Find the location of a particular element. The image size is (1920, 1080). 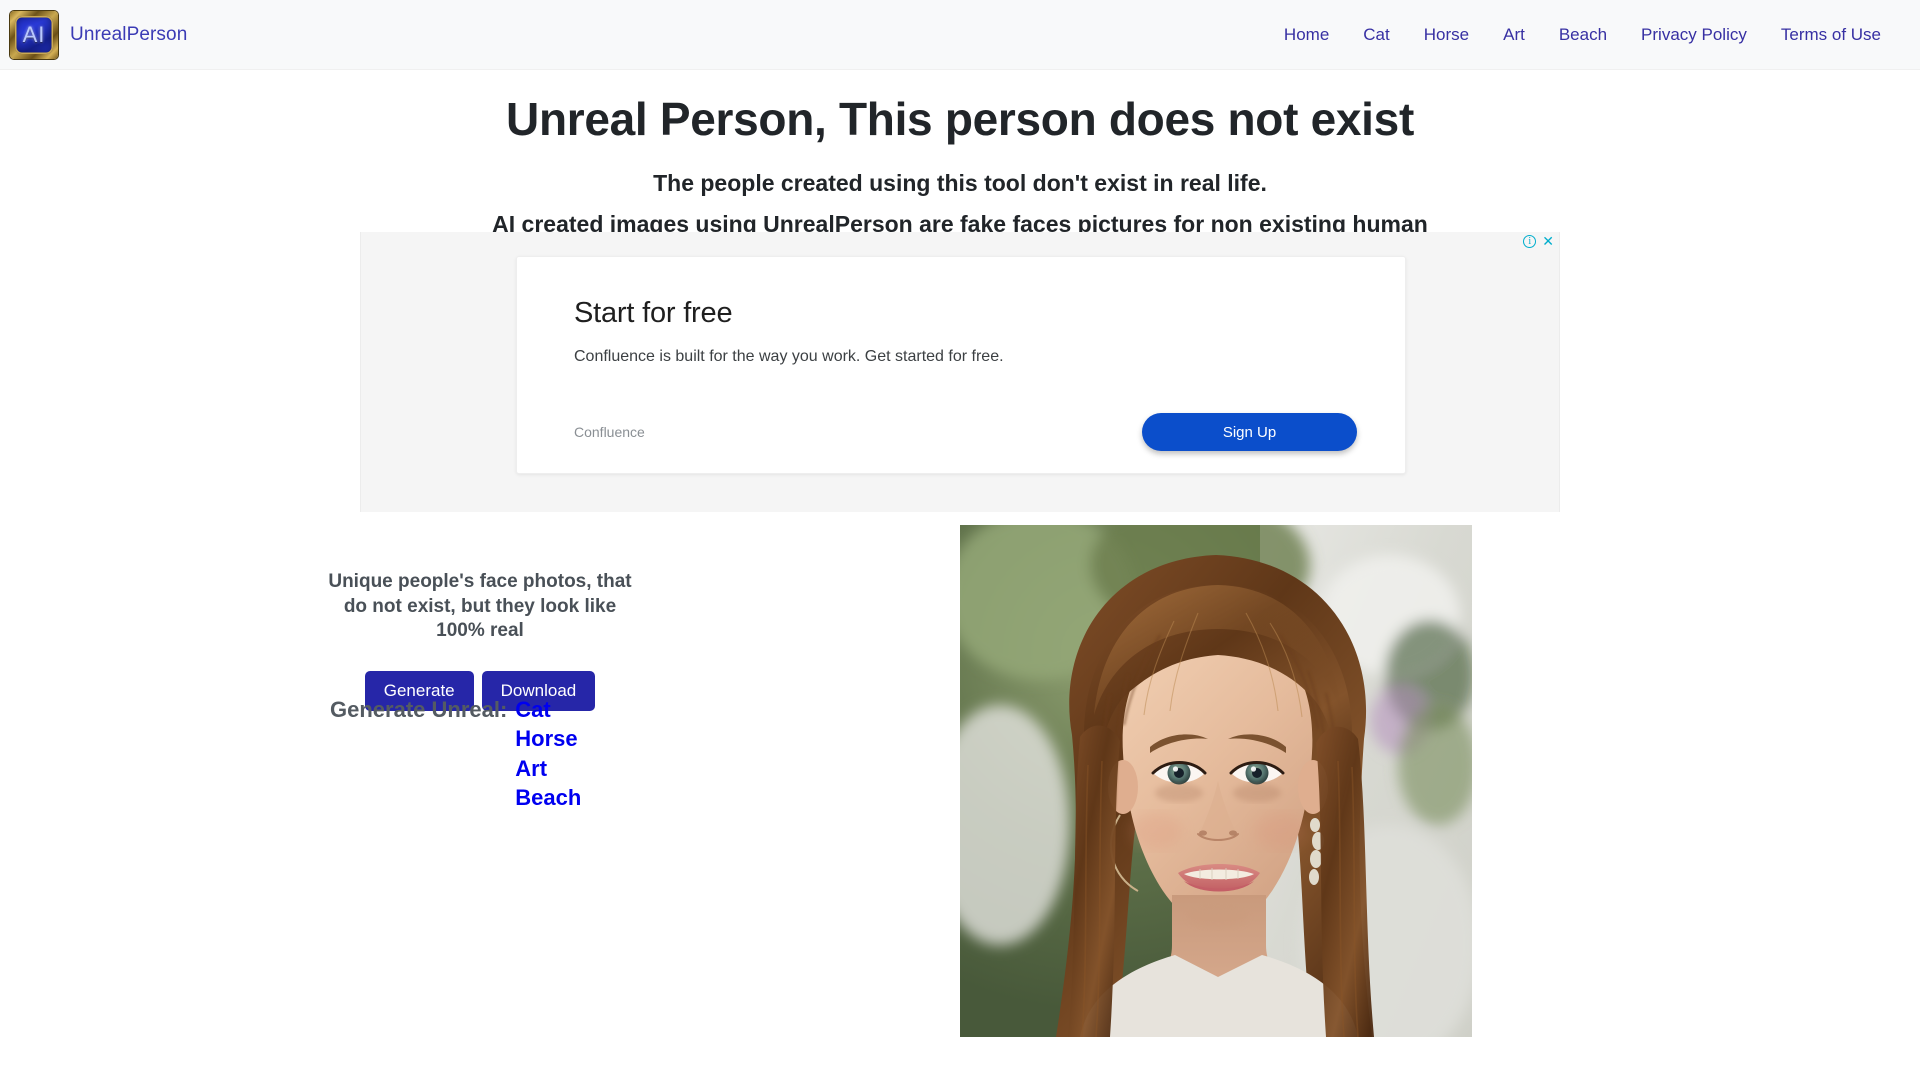

generate-link-beach: Beach is located at coordinates (548, 797).